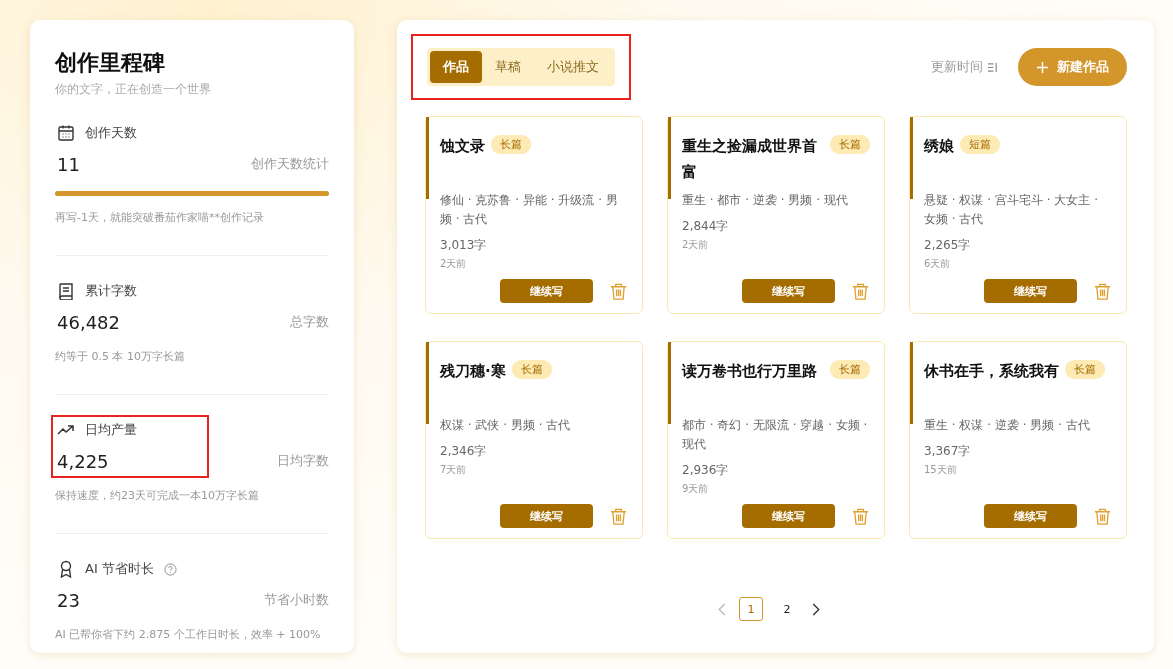 This screenshot has height=669, width=1173. What do you see at coordinates (751, 609) in the screenshot?
I see `page-button: 1` at bounding box center [751, 609].